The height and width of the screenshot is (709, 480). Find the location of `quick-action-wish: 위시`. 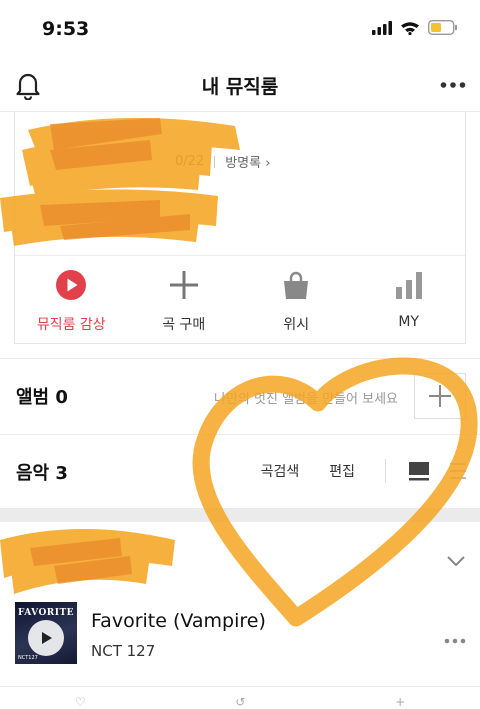

quick-action-wish: 위시 is located at coordinates (296, 303).